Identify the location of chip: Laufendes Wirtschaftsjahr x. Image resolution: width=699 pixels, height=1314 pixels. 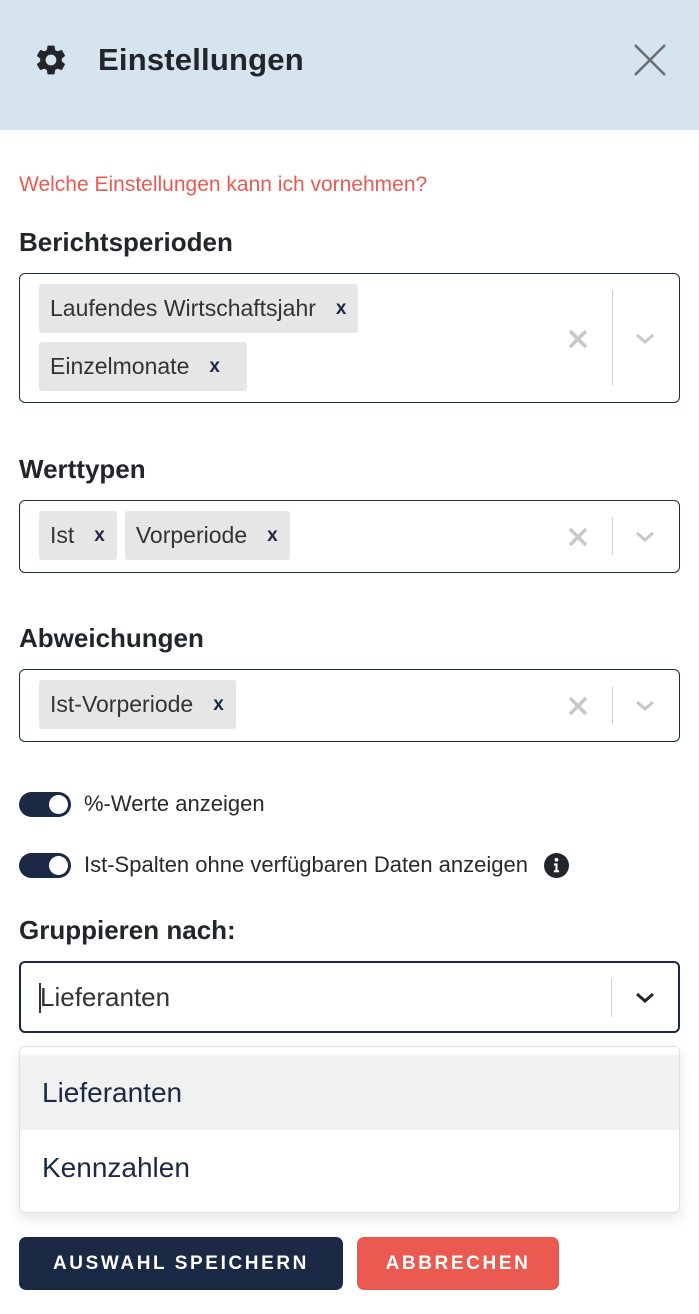
(199, 308).